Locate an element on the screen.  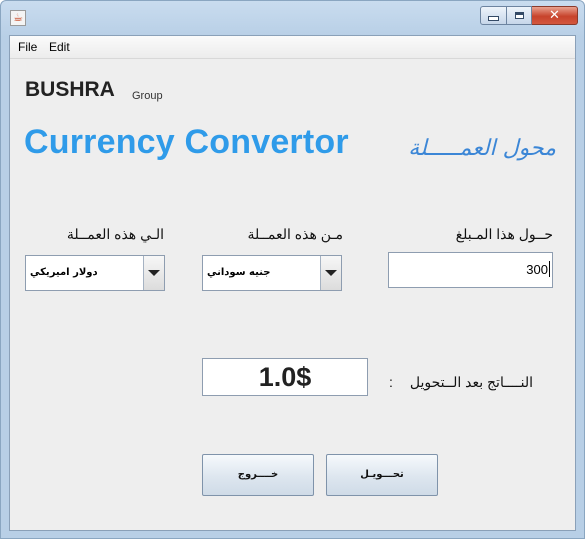
amount-label: حــول هذا المـبلغ is located at coordinates (504, 234).